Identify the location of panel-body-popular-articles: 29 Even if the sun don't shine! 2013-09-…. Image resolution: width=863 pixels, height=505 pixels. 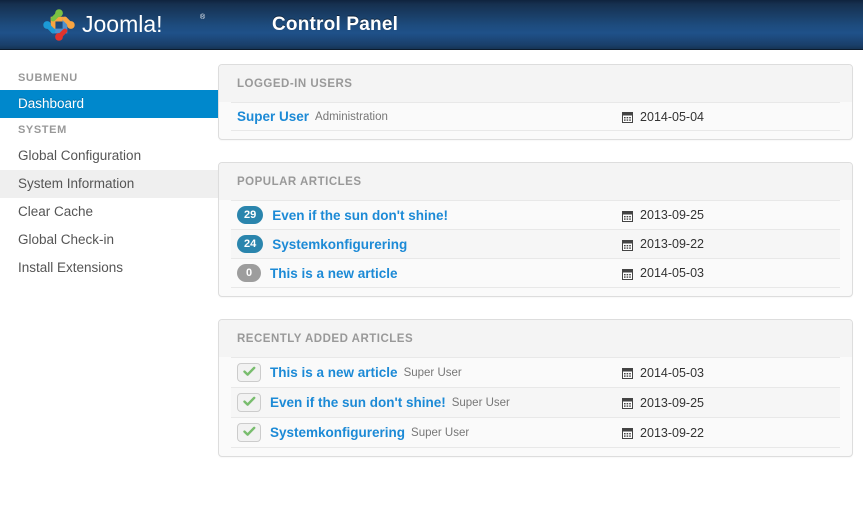
(535, 244).